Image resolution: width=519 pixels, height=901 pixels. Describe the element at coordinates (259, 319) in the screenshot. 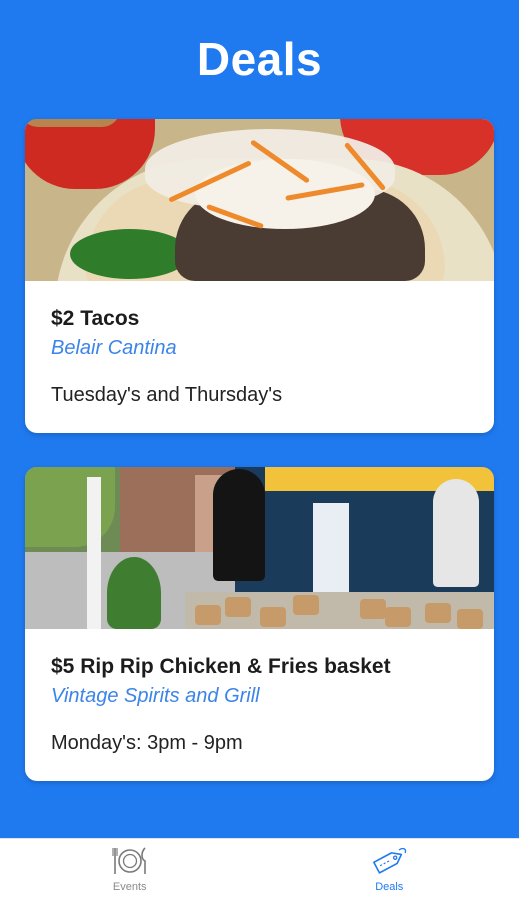

I see `deal-title: $2 Tacos` at that location.